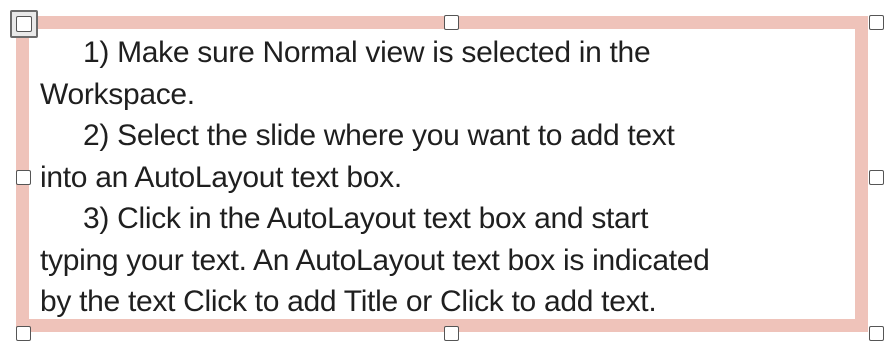 The height and width of the screenshot is (349, 884). I want to click on resize-handle-bottom-left, so click(23, 333).